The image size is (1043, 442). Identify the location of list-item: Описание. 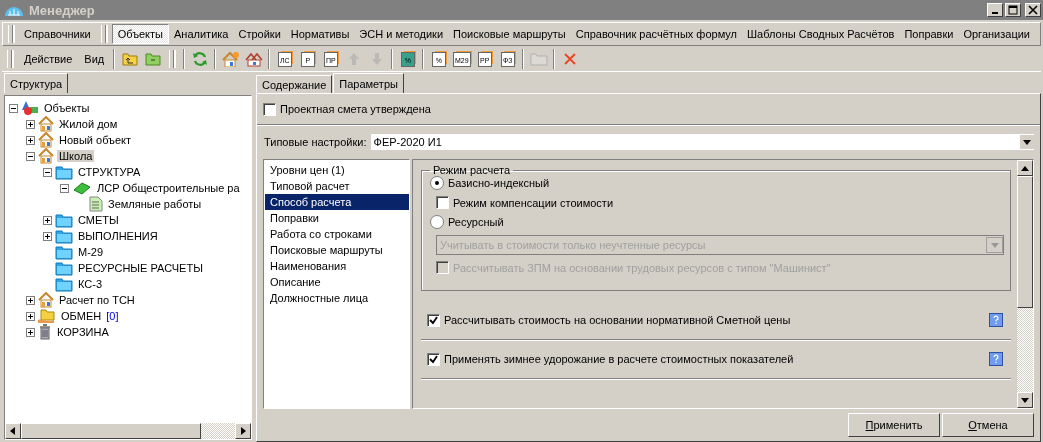
(337, 282).